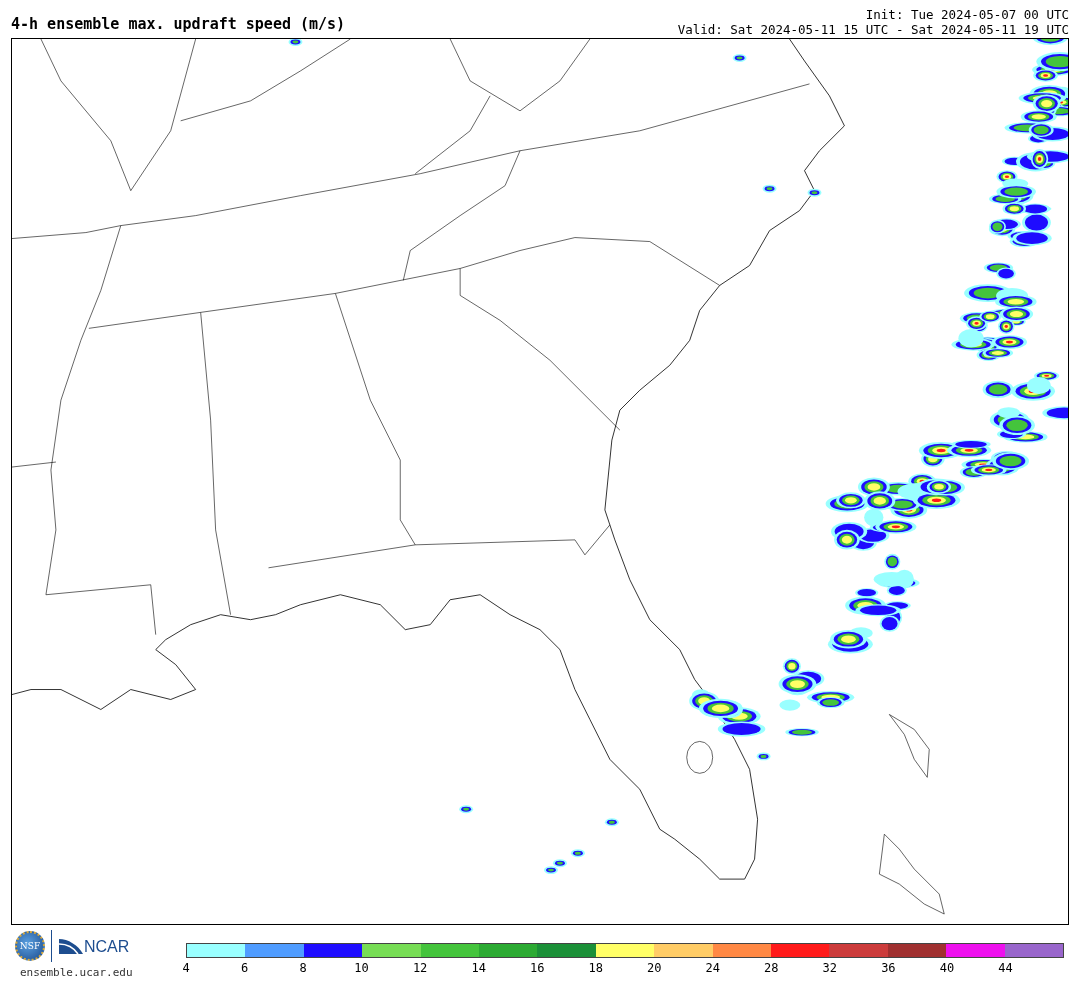 This screenshot has width=1080, height=988. Describe the element at coordinates (967, 14) in the screenshot. I see `init-time: Init: Tue 2024-05-07 00 UTC` at that location.